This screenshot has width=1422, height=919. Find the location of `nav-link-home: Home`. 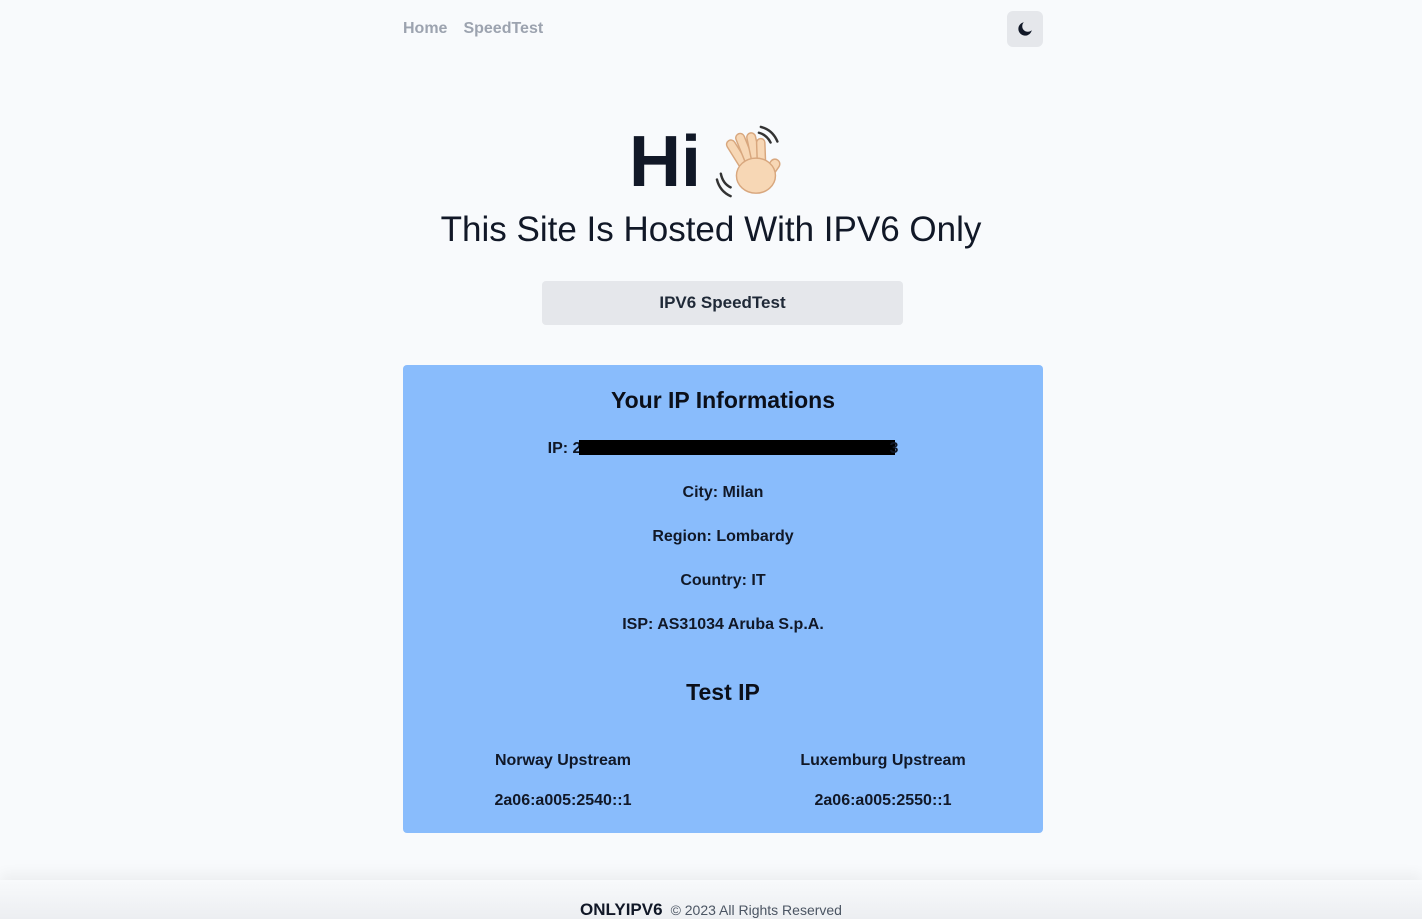

nav-link-home: Home is located at coordinates (425, 29).